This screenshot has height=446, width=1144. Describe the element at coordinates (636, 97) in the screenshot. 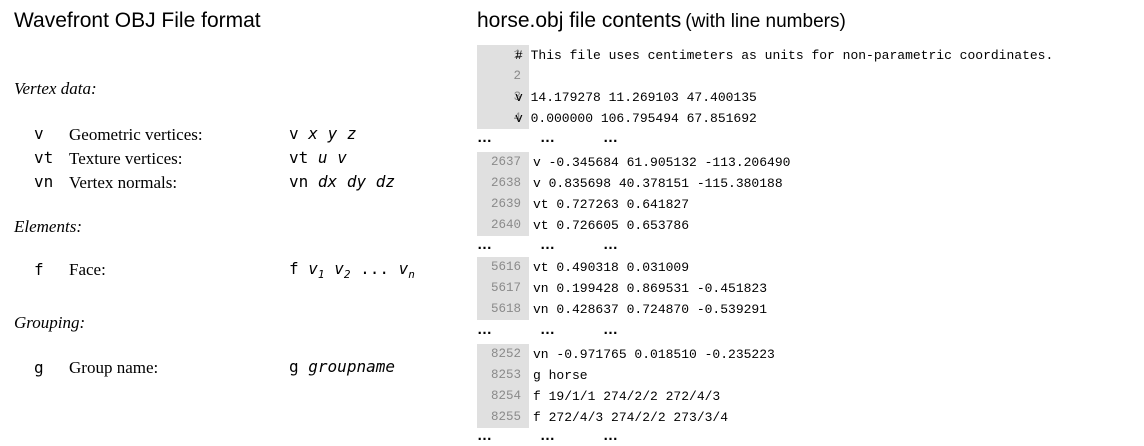

I see `code-line: v 14.179278 11.269103 47.400135` at that location.